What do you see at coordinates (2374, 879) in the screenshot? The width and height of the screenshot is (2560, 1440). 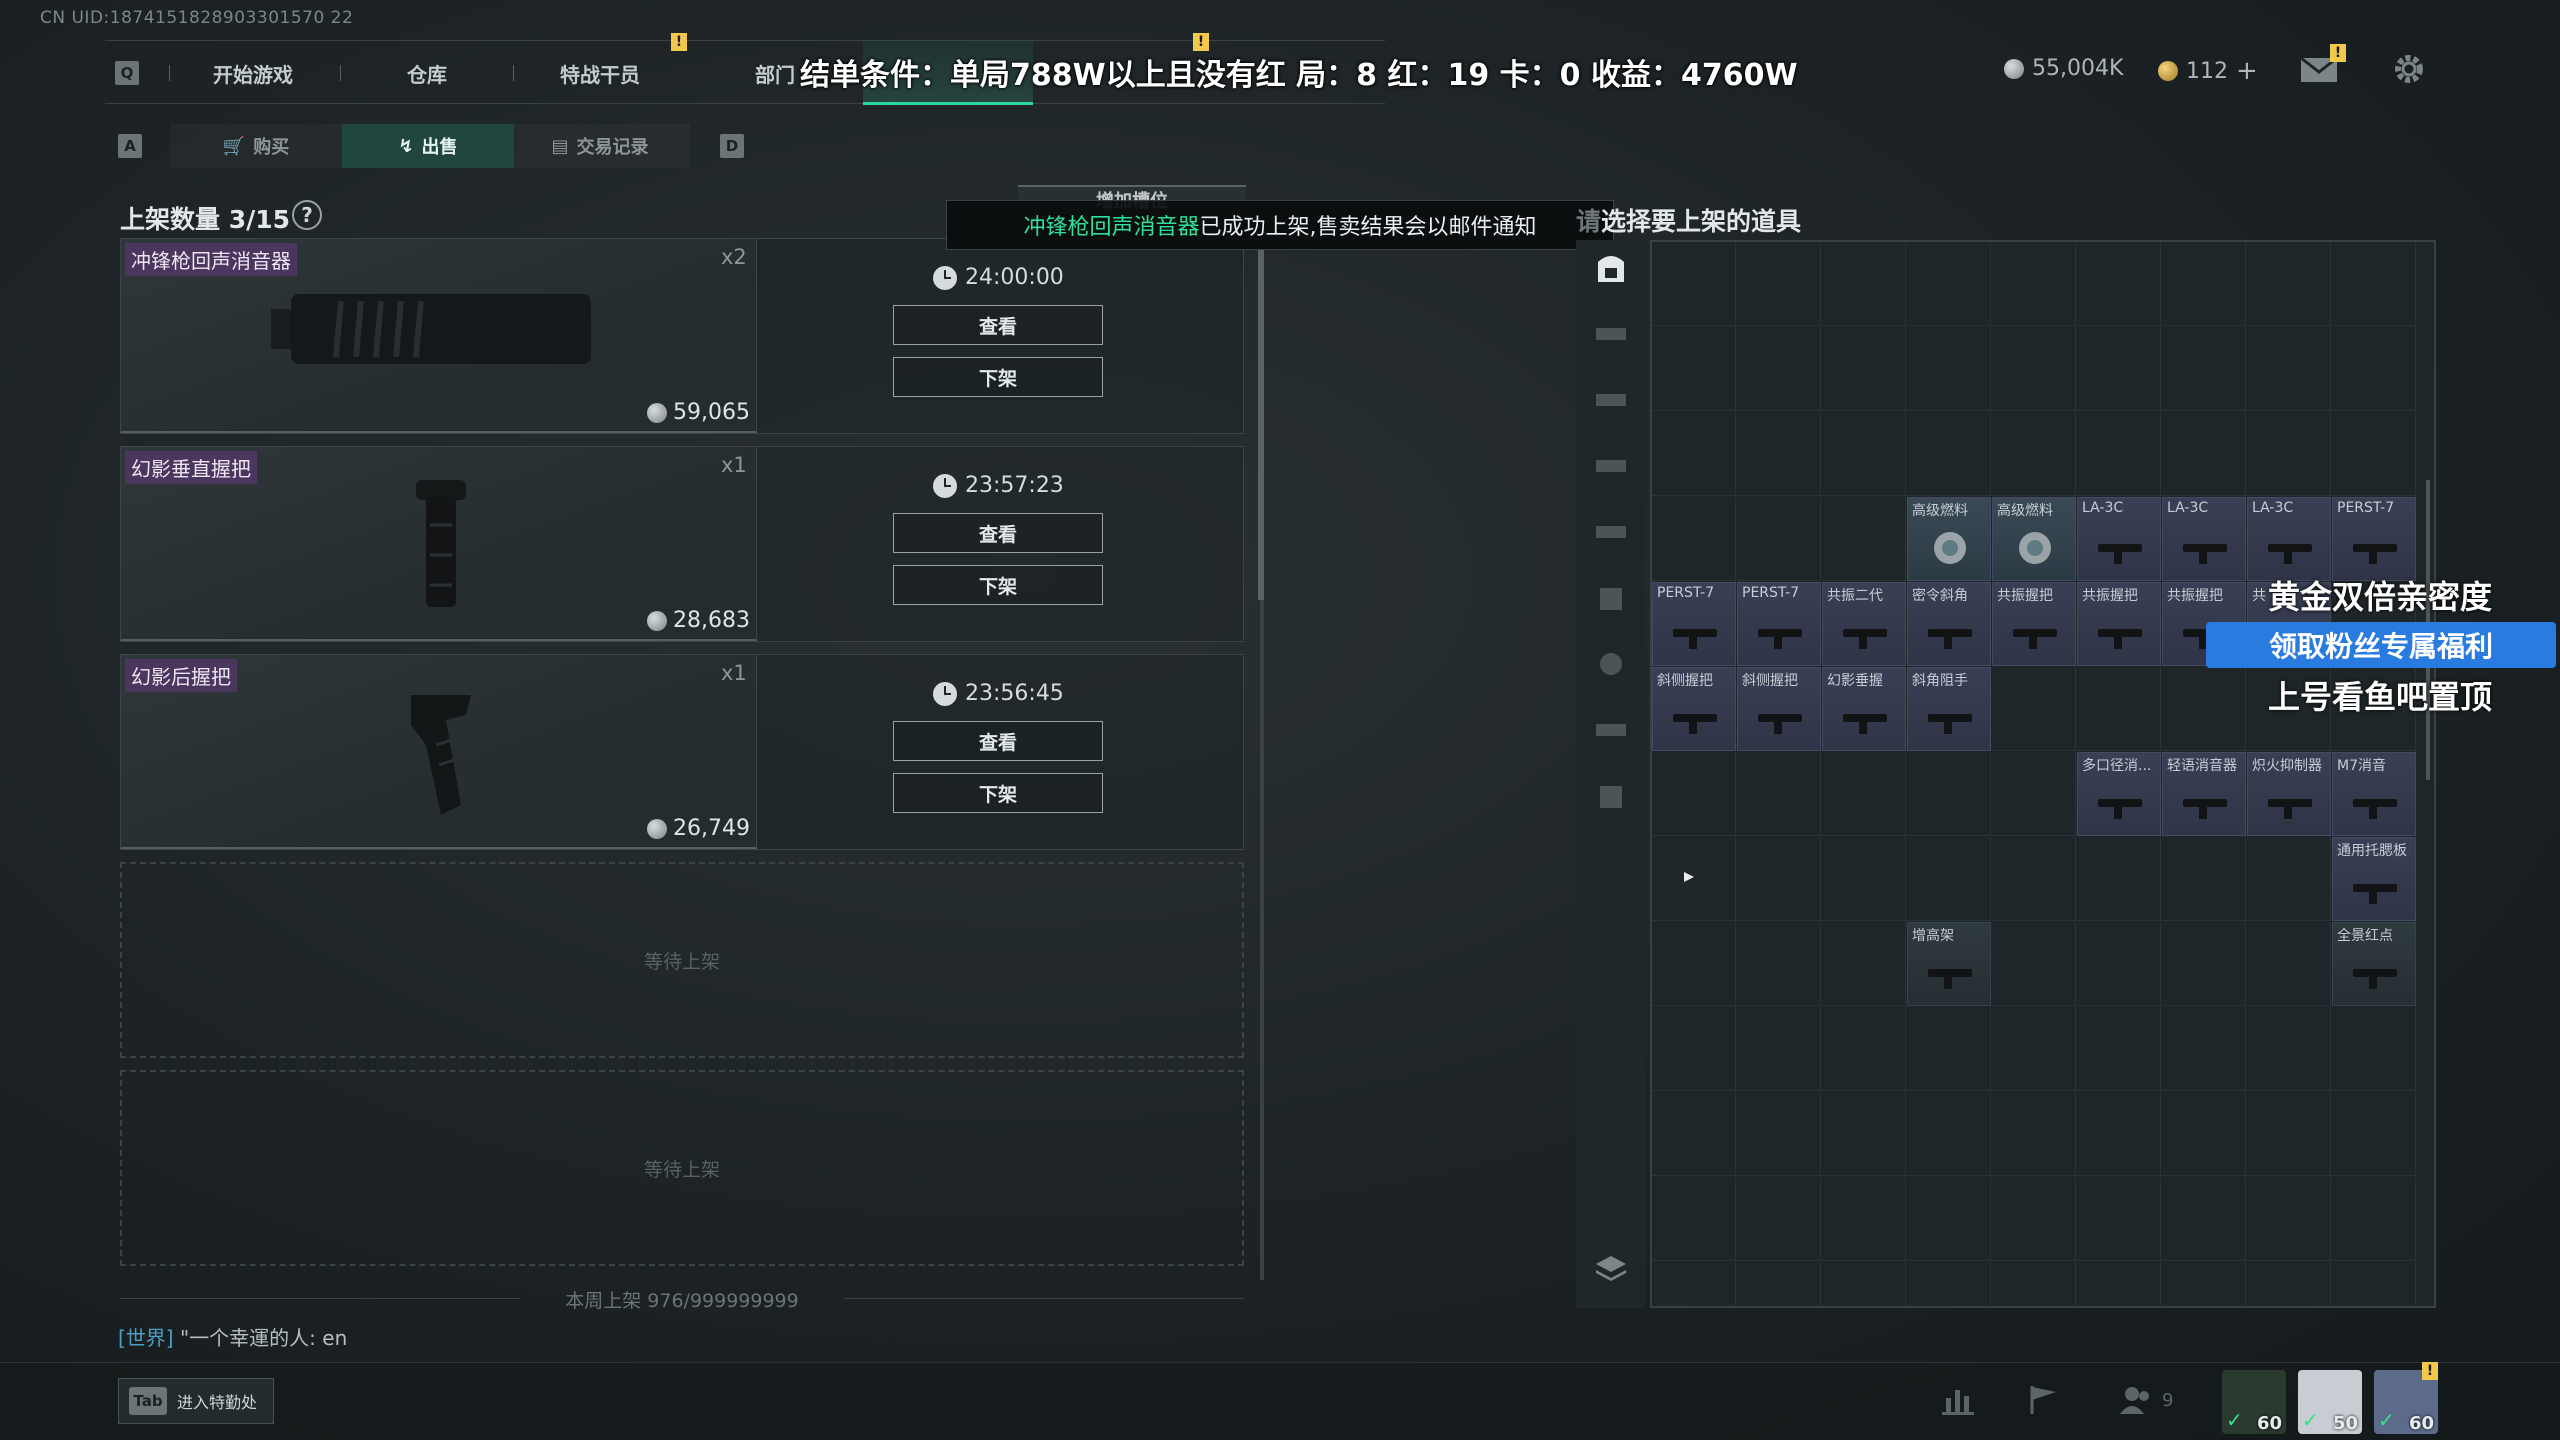 I see `inventory-item: 通用托腮板` at bounding box center [2374, 879].